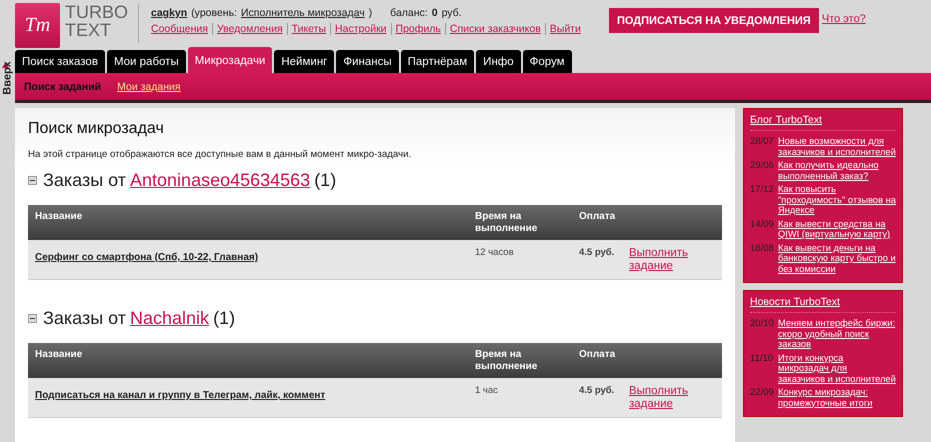 The width and height of the screenshot is (931, 442). I want to click on post-date: 22/09, so click(762, 393).